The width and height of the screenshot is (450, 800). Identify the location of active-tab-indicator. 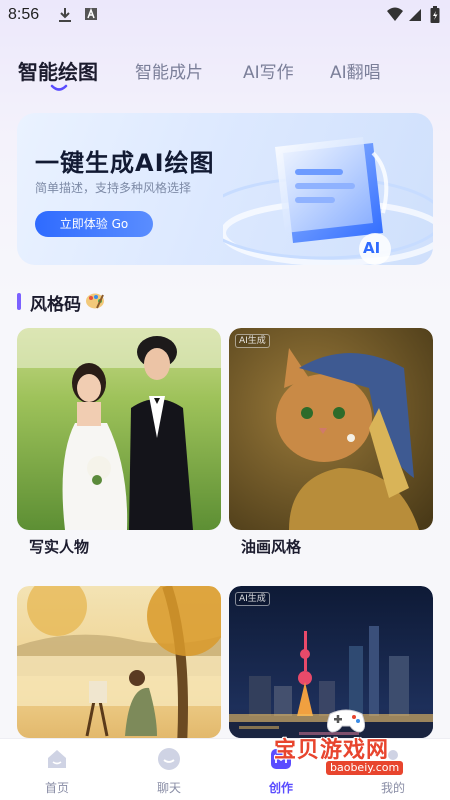
(59, 87).